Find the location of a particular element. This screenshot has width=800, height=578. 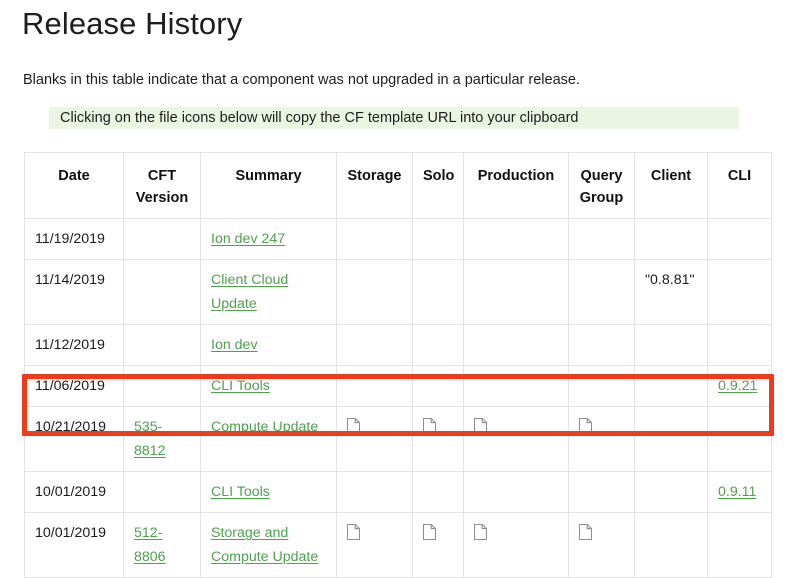

table-row: 11/19/2019 Ion dev 247 is located at coordinates (398, 239).